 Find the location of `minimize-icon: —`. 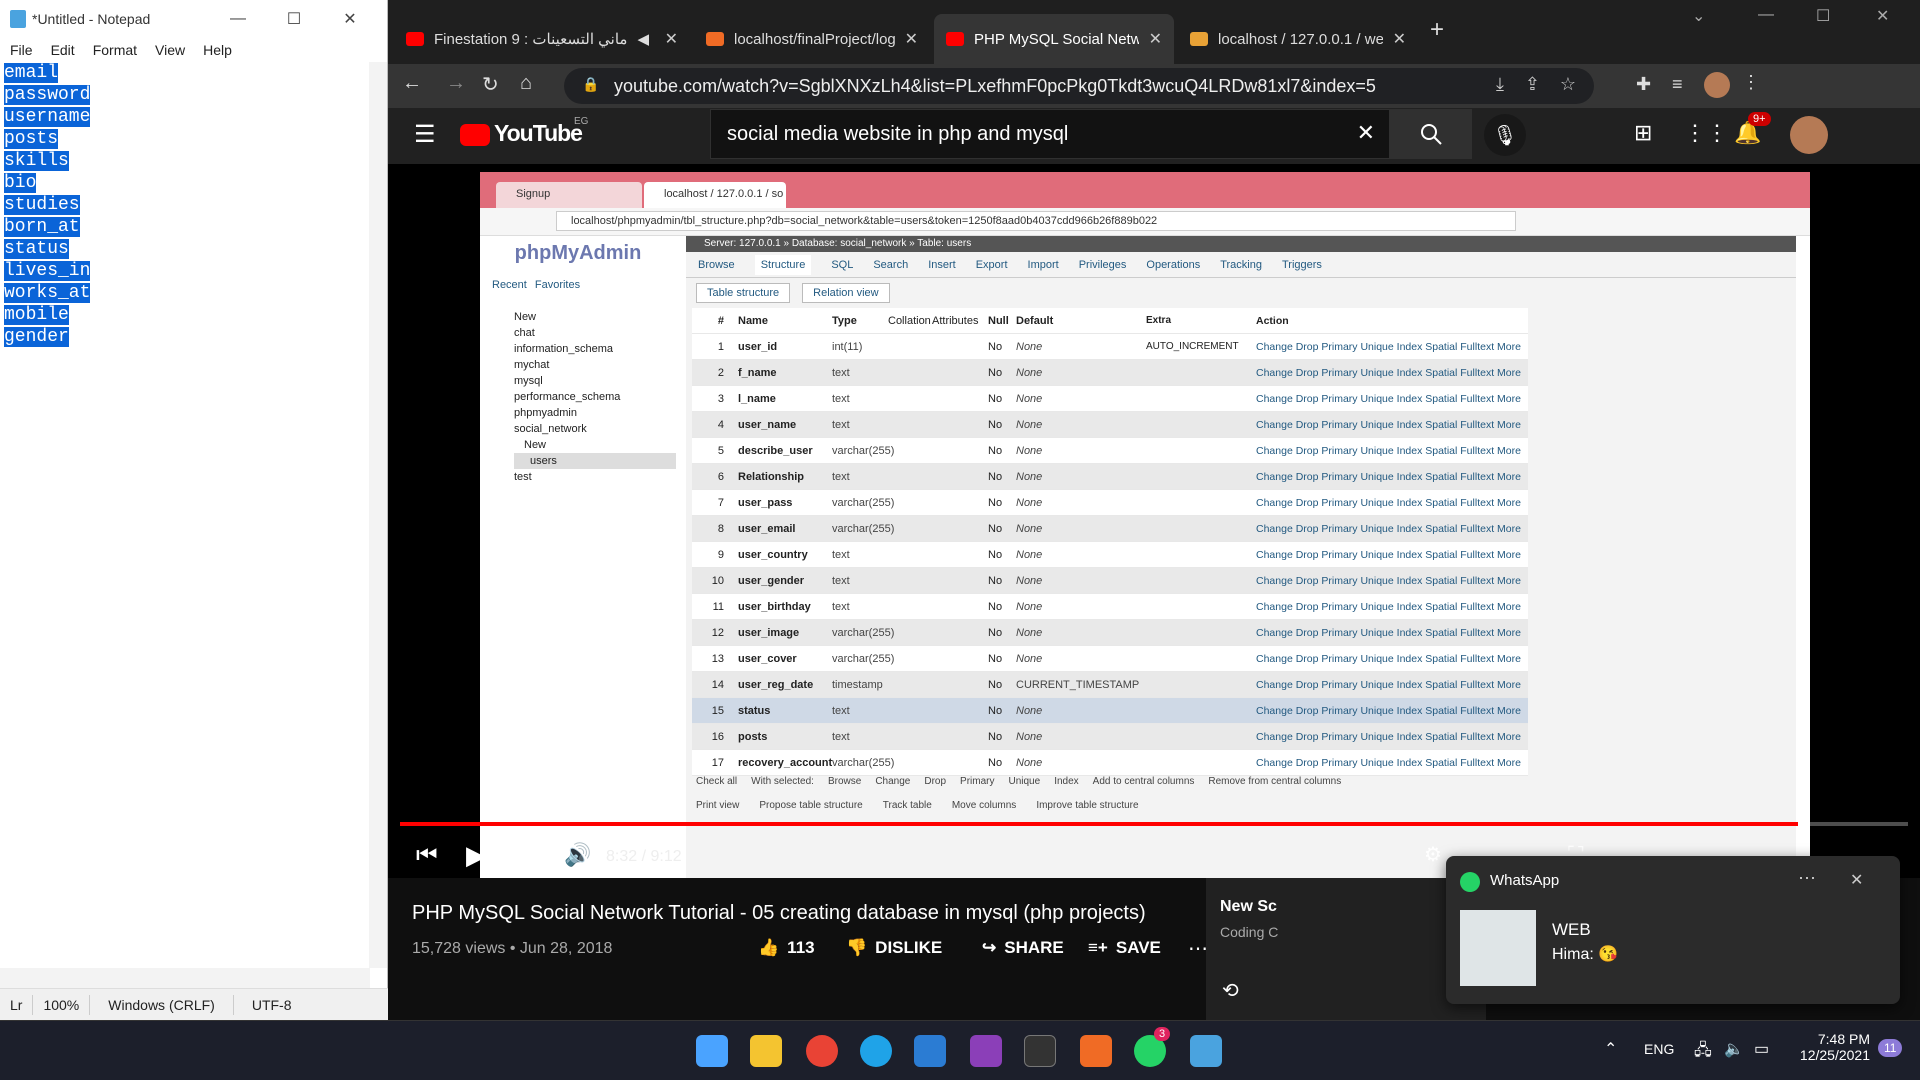

minimize-icon: — is located at coordinates (1766, 15).